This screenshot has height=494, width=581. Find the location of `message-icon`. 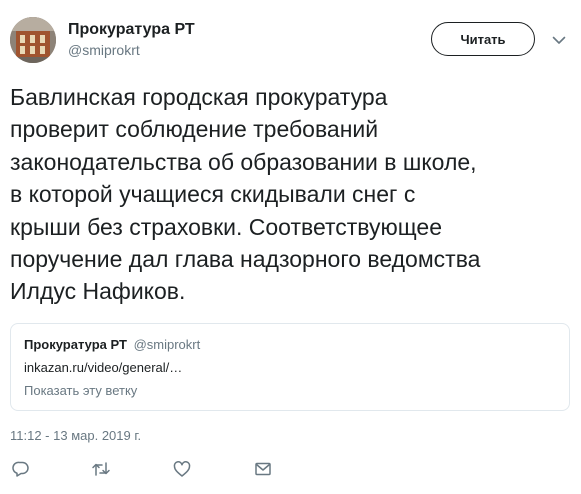

message-icon is located at coordinates (263, 469).